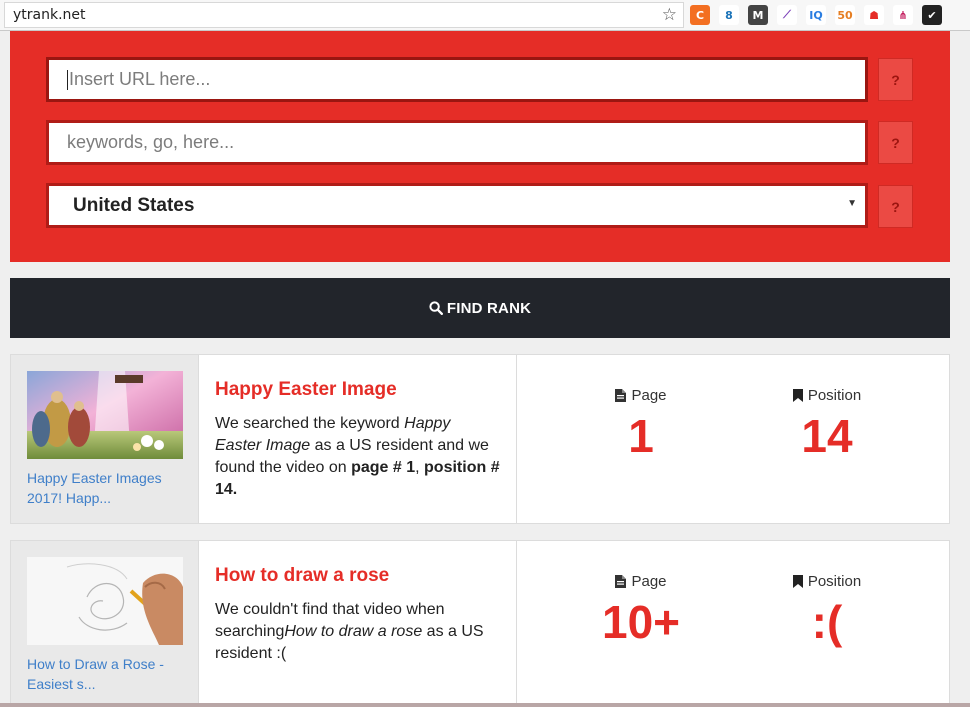 The width and height of the screenshot is (970, 707). What do you see at coordinates (353, 631) in the screenshot?
I see `summary-keyword: How to draw a rose` at bounding box center [353, 631].